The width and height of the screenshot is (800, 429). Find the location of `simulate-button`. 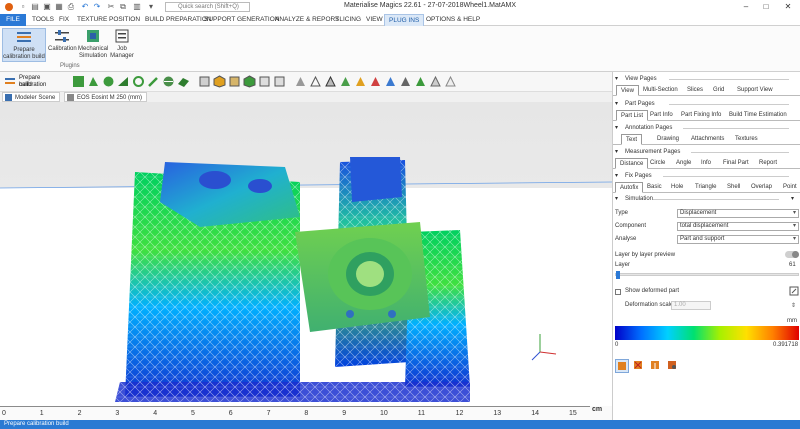

simulate-button is located at coordinates (622, 366).